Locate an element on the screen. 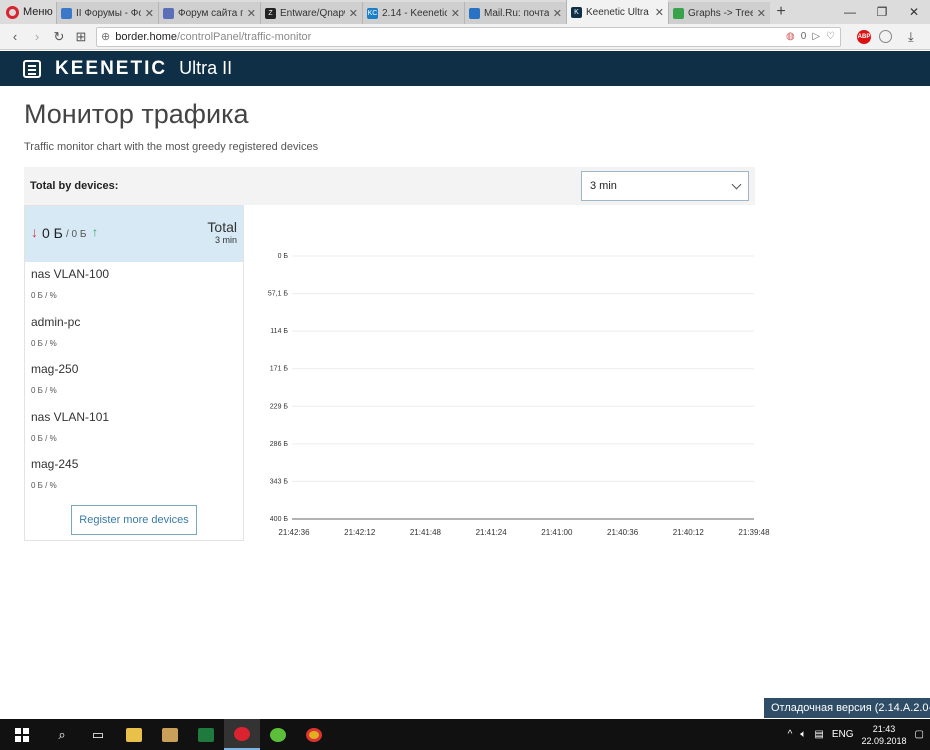 The image size is (930, 750). network-icon: ▤ is located at coordinates (818, 734).